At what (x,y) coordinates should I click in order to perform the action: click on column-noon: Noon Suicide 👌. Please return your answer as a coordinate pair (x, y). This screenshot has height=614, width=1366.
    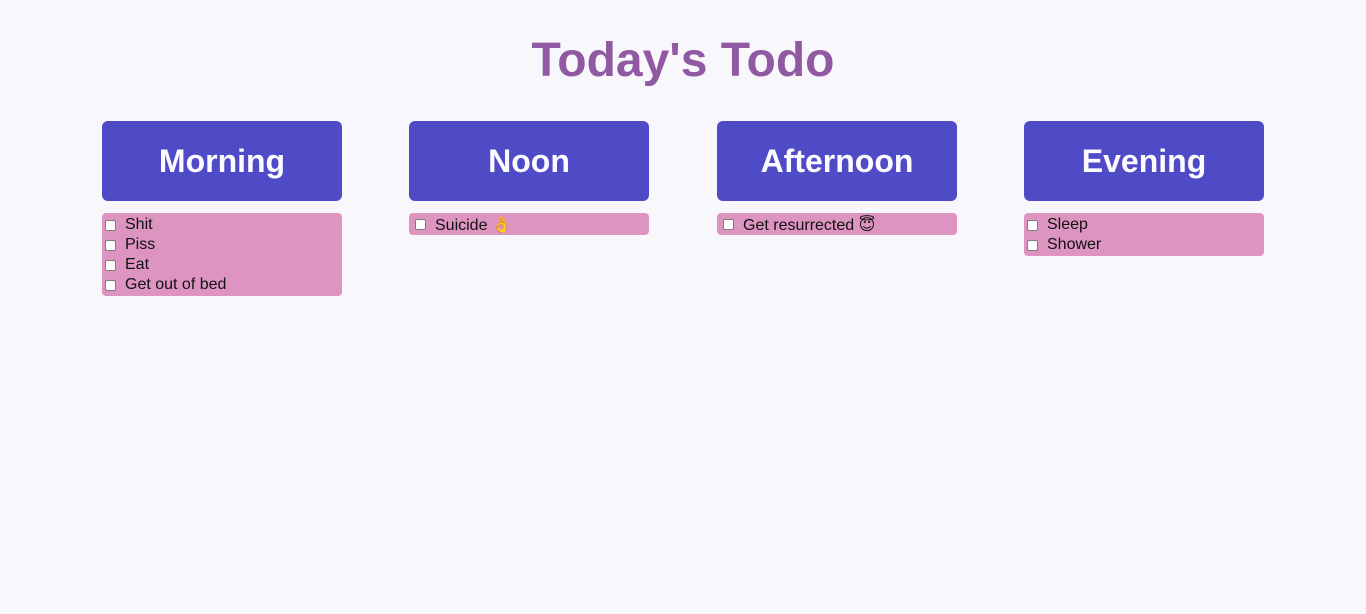
    Looking at the image, I should click on (529, 178).